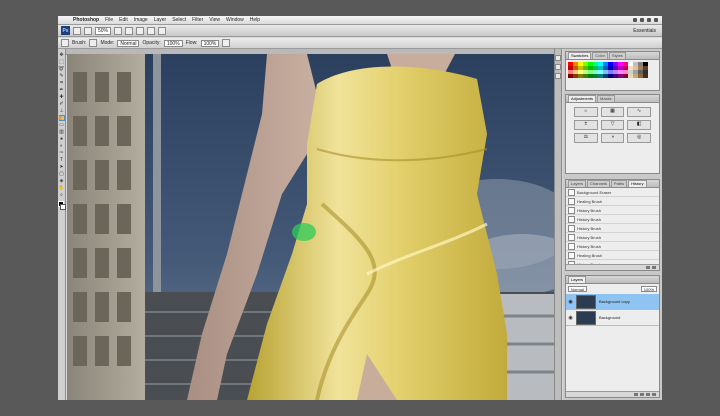 This screenshot has width=720, height=416. Describe the element at coordinates (128, 43) in the screenshot. I see `blend-mode-select: Normal` at that location.